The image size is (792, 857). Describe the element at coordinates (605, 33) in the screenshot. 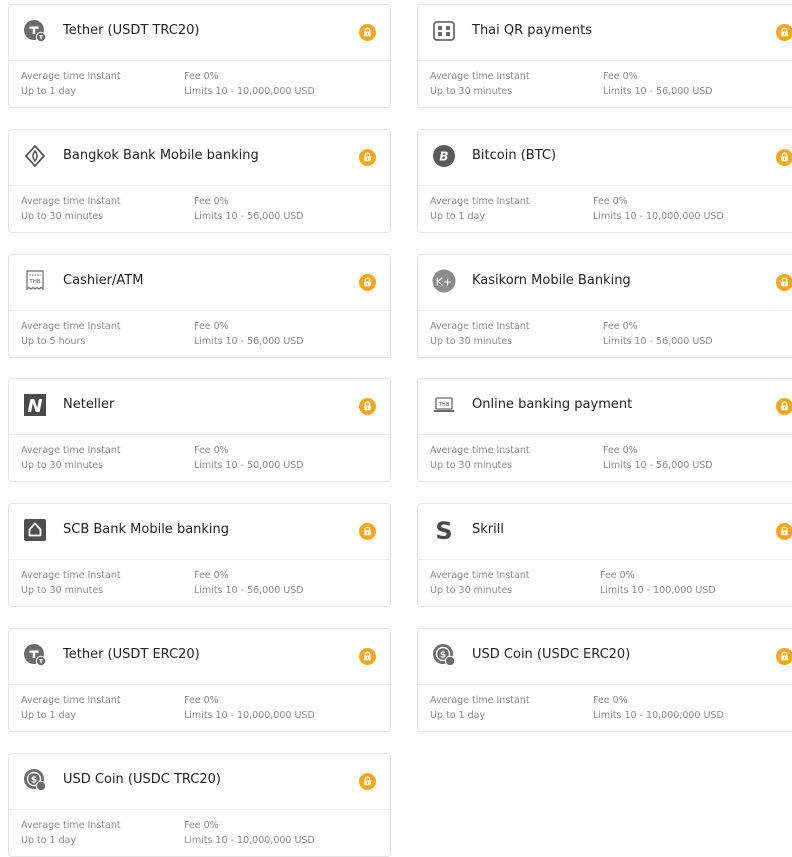

I see `card-header: Thai QR payments` at that location.